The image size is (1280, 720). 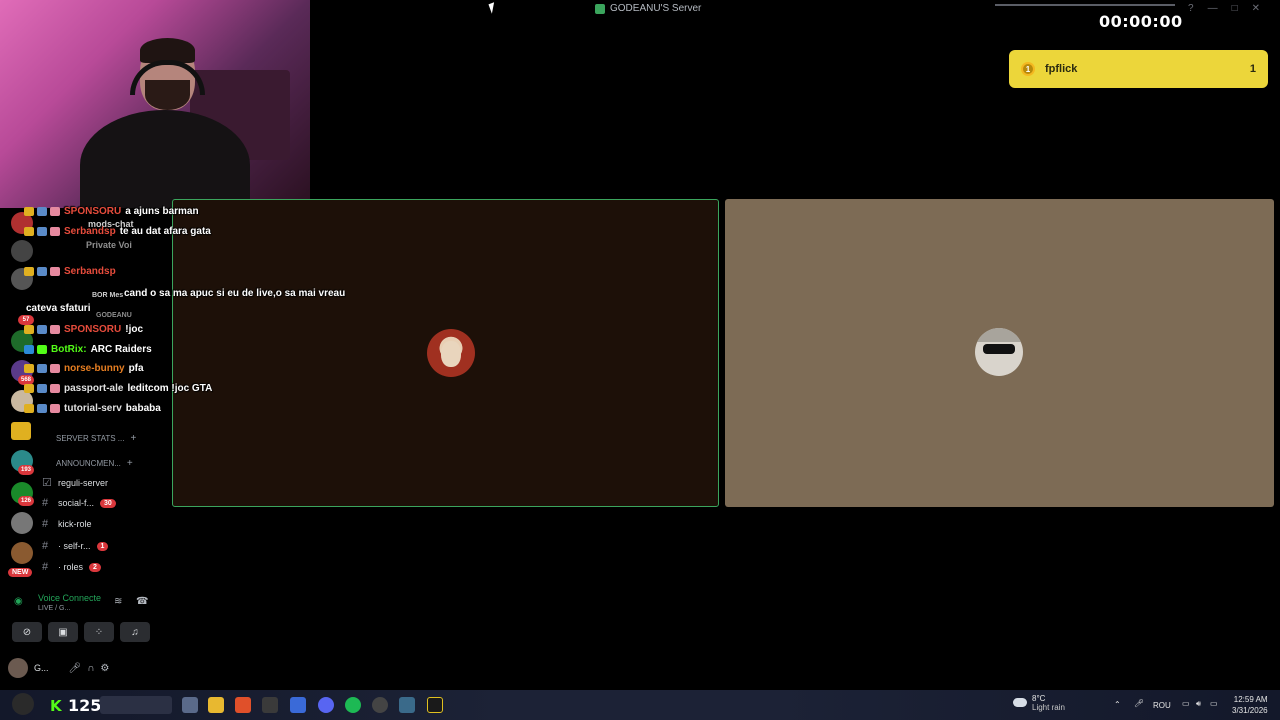 I want to click on chat-message: SPONSORU !joc, so click(x=83, y=329).